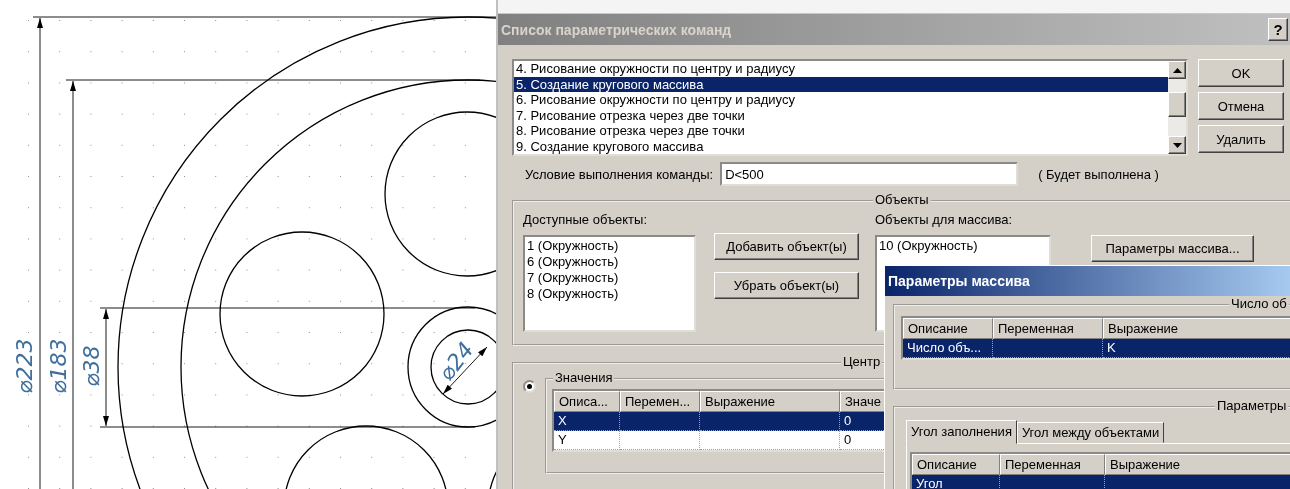  I want to click on table-cell: Угол, so click(956, 482).